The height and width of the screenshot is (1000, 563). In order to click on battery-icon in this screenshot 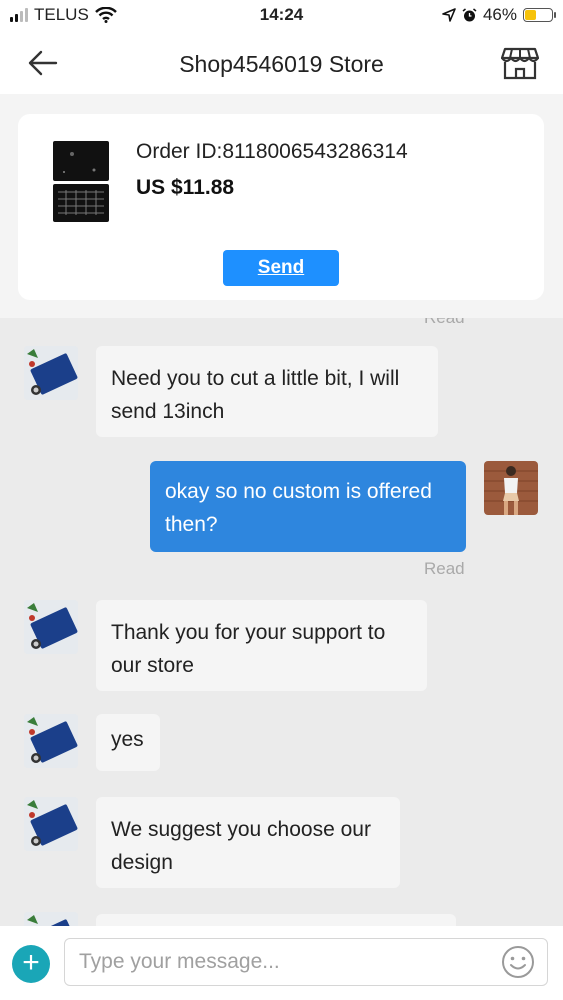, I will do `click(539, 15)`.